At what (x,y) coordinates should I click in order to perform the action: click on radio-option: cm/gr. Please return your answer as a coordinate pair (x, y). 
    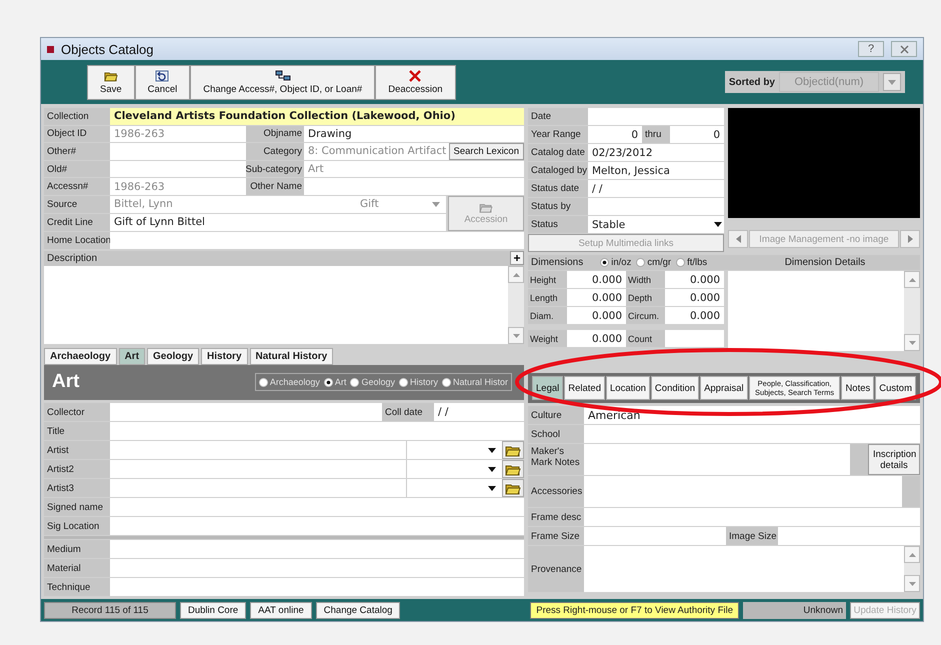
    Looking at the image, I should click on (654, 262).